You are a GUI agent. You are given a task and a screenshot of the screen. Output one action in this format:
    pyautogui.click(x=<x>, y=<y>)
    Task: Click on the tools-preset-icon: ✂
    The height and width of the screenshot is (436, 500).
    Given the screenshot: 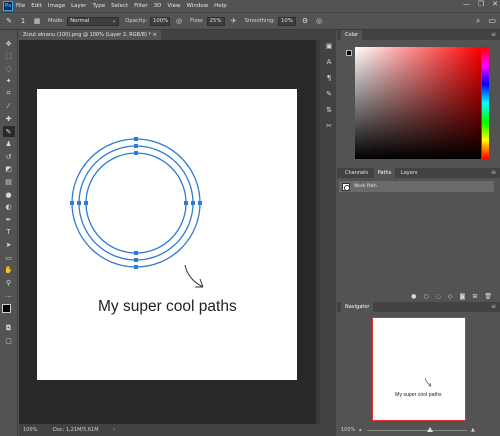 What is the action you would take?
    pyautogui.click(x=329, y=126)
    